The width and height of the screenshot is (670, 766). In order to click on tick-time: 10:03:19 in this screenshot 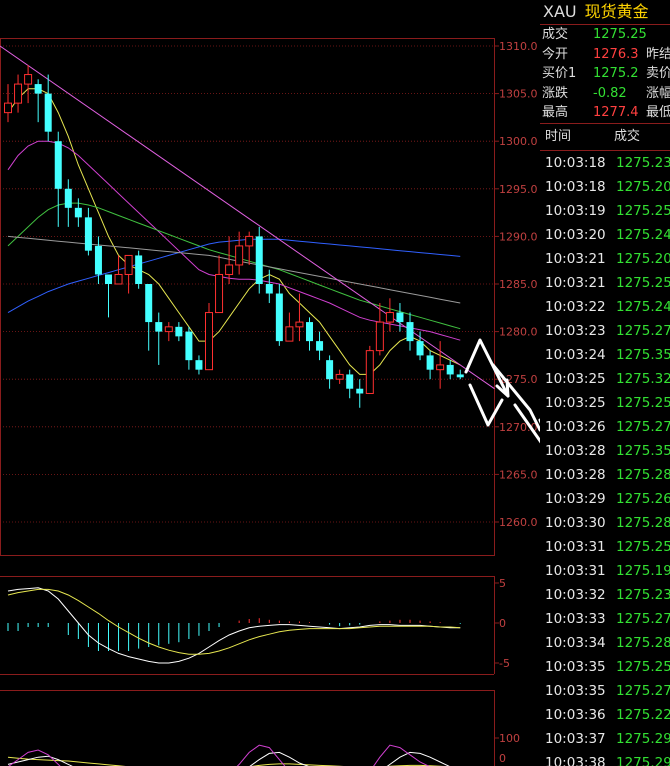, I will do `click(575, 210)`.